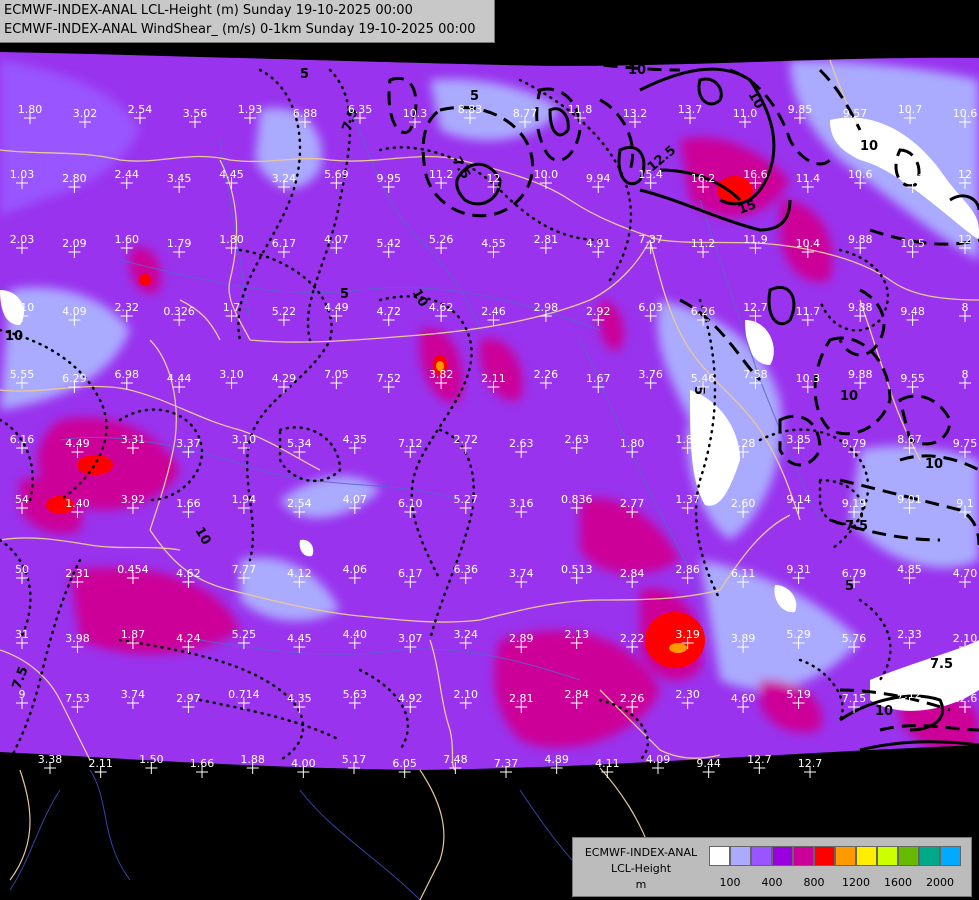  I want to click on grid-value-label: 7.37, so click(506, 763).